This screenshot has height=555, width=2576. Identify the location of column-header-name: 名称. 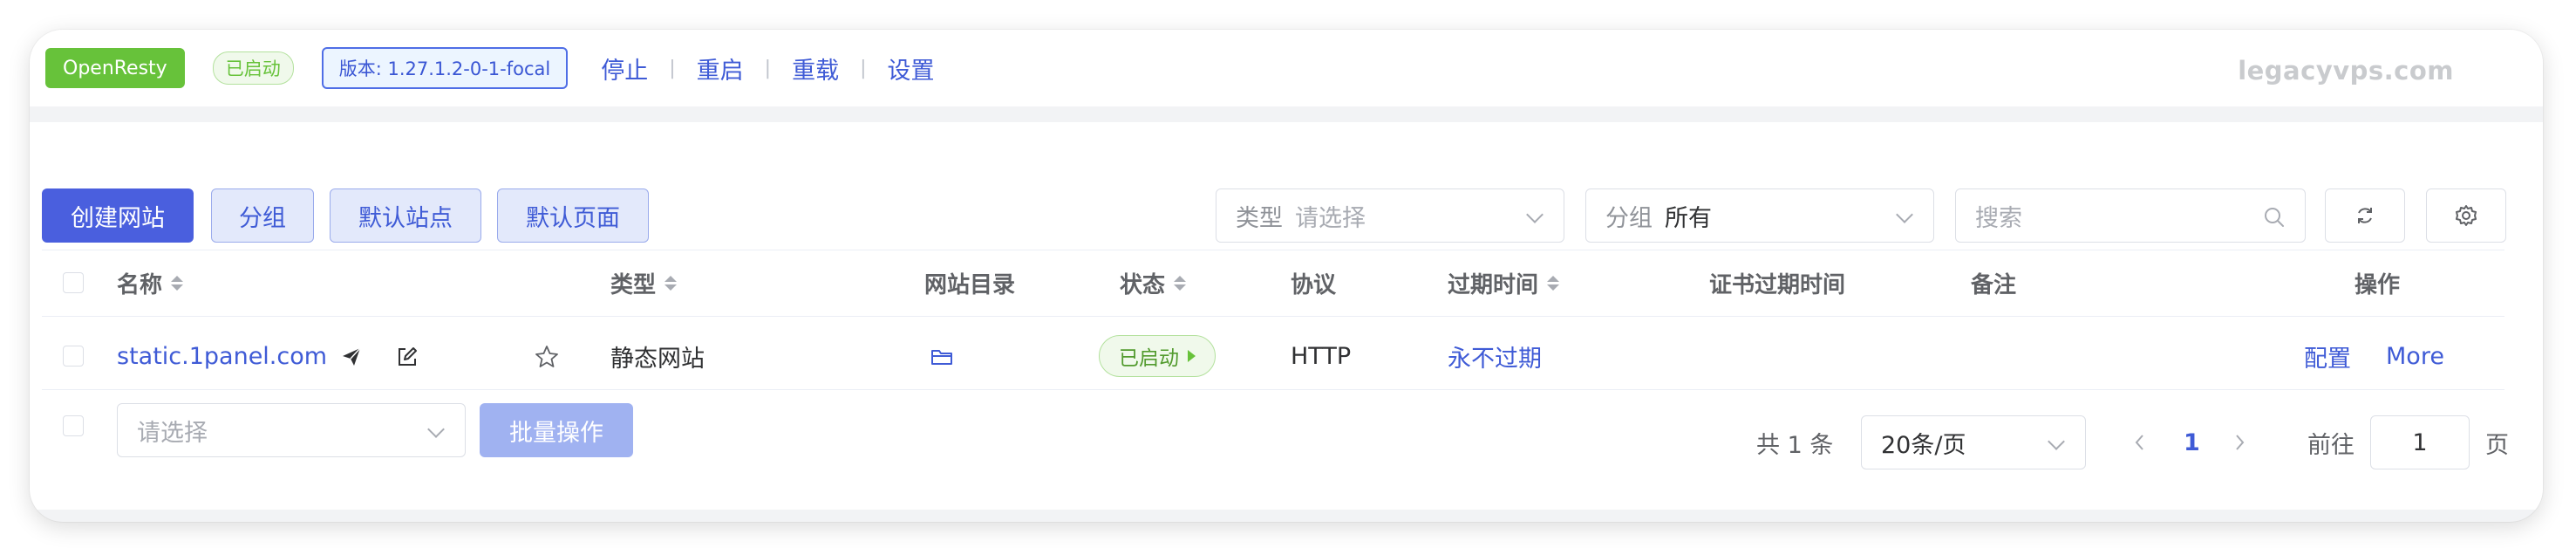
(151, 282).